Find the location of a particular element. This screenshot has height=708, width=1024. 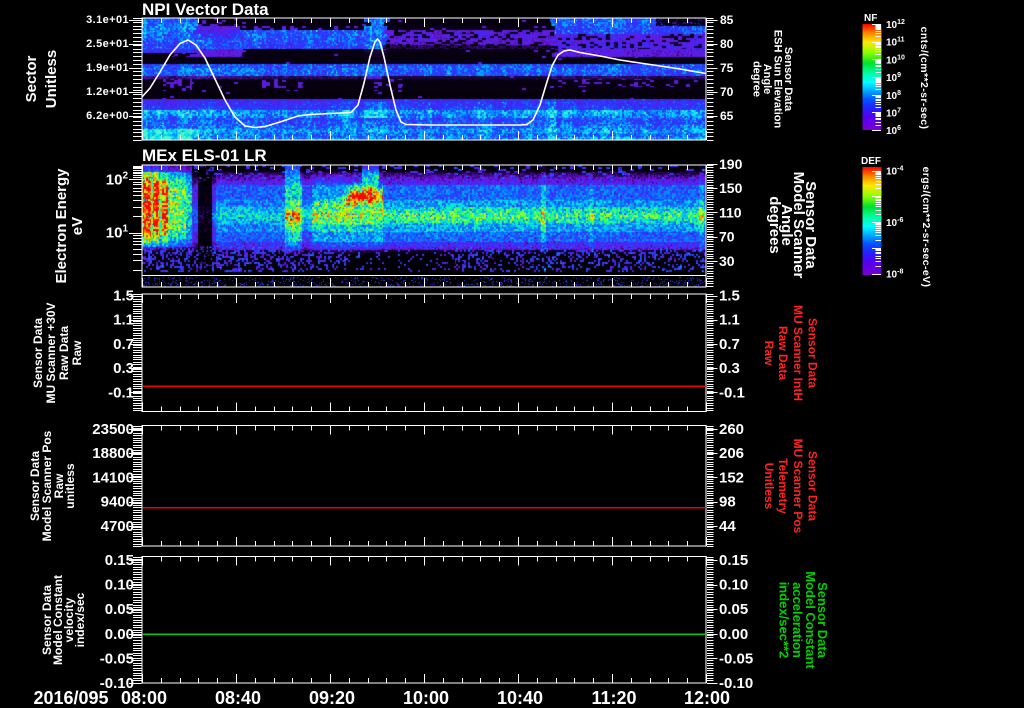

svg-text: 65 is located at coordinates (727, 116).